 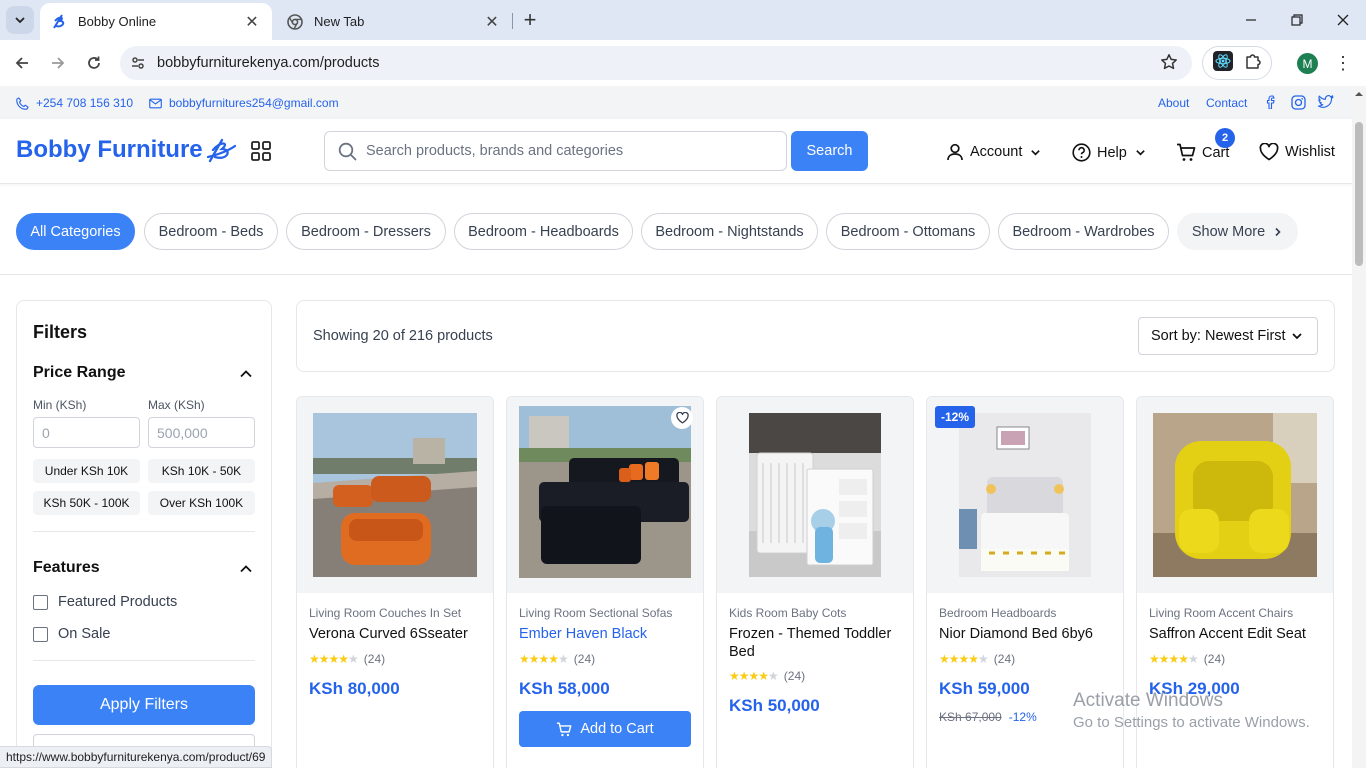 I want to click on logo-text: Bobby Furniture, so click(x=109, y=149).